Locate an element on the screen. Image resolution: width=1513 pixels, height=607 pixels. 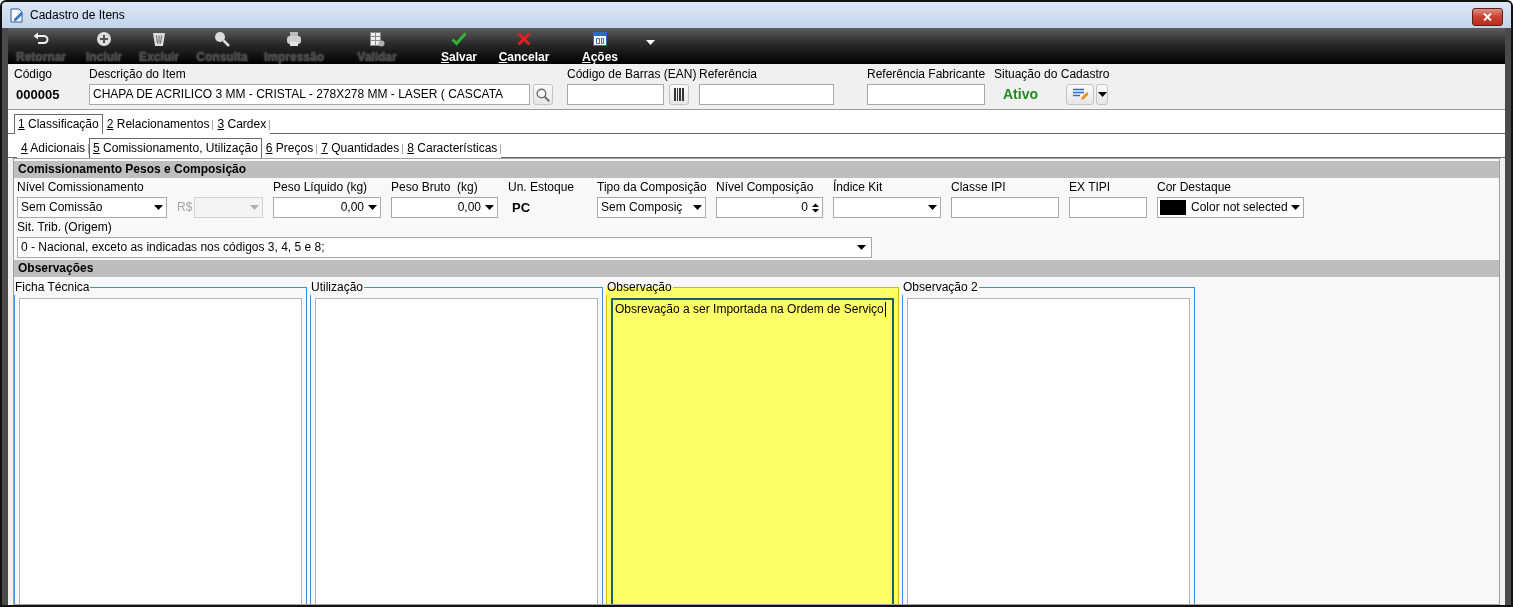
field-label: Peso Bruto (kg) is located at coordinates (434, 188).